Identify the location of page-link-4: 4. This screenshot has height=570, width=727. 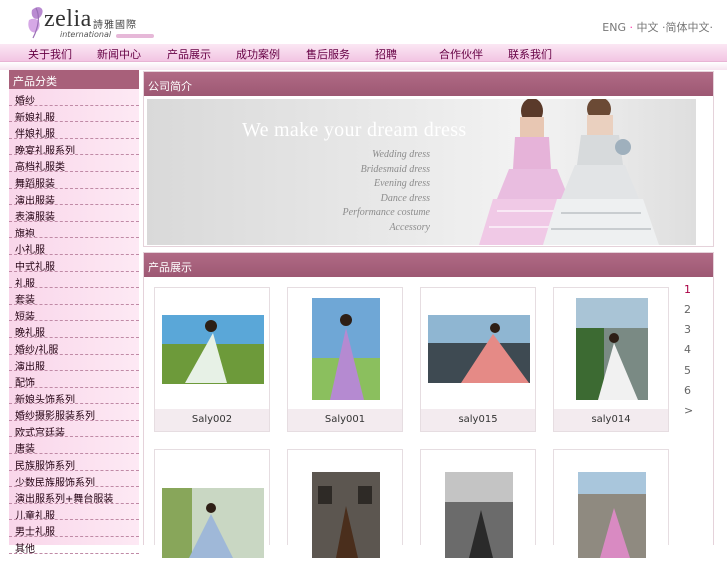
(687, 349).